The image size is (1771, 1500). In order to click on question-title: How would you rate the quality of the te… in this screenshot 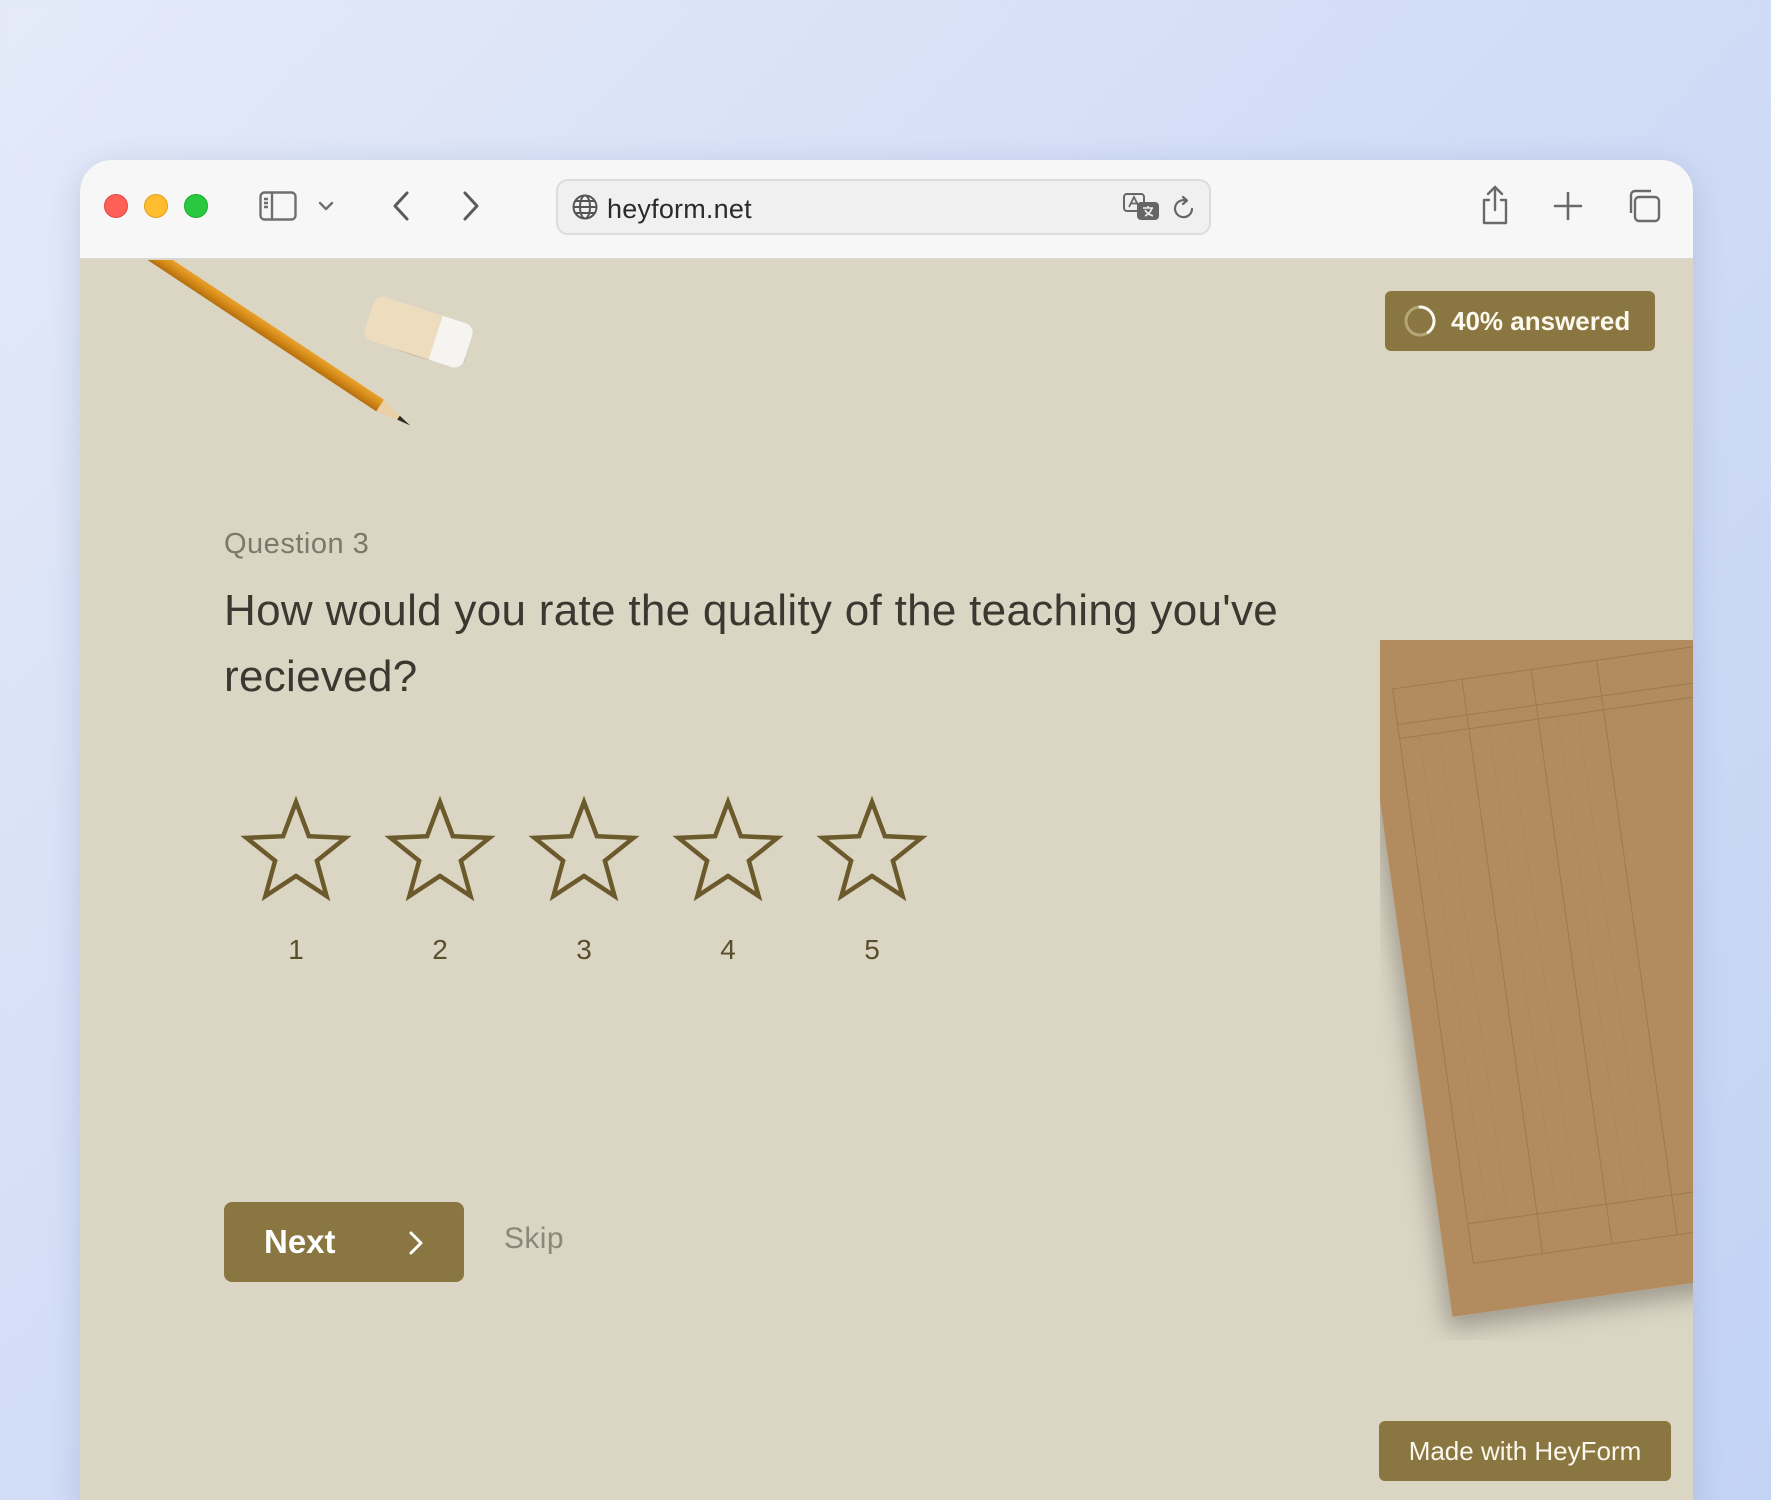, I will do `click(751, 643)`.